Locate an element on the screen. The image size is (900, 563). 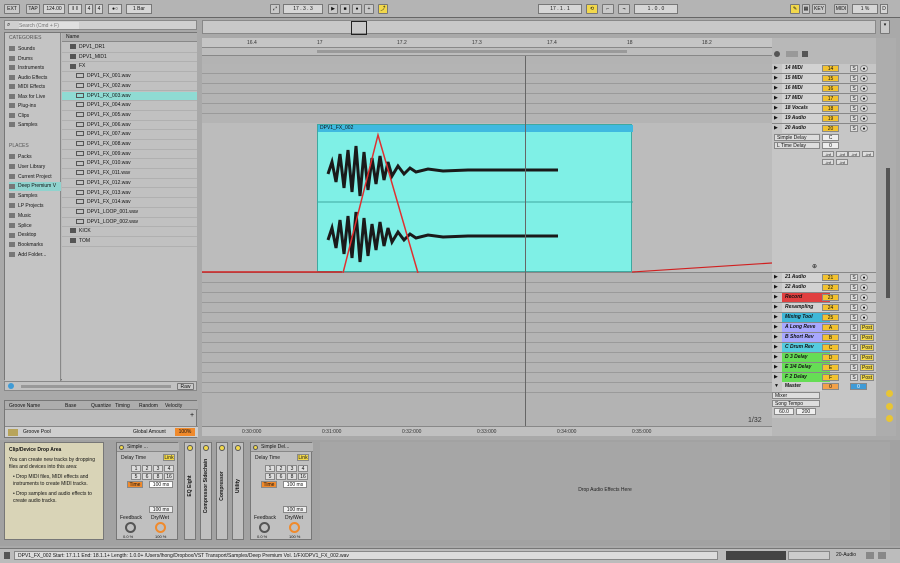
track-header-mixing-tool: ▶ Mixing Tool 25 S ● is located at coordinates (824, 318).